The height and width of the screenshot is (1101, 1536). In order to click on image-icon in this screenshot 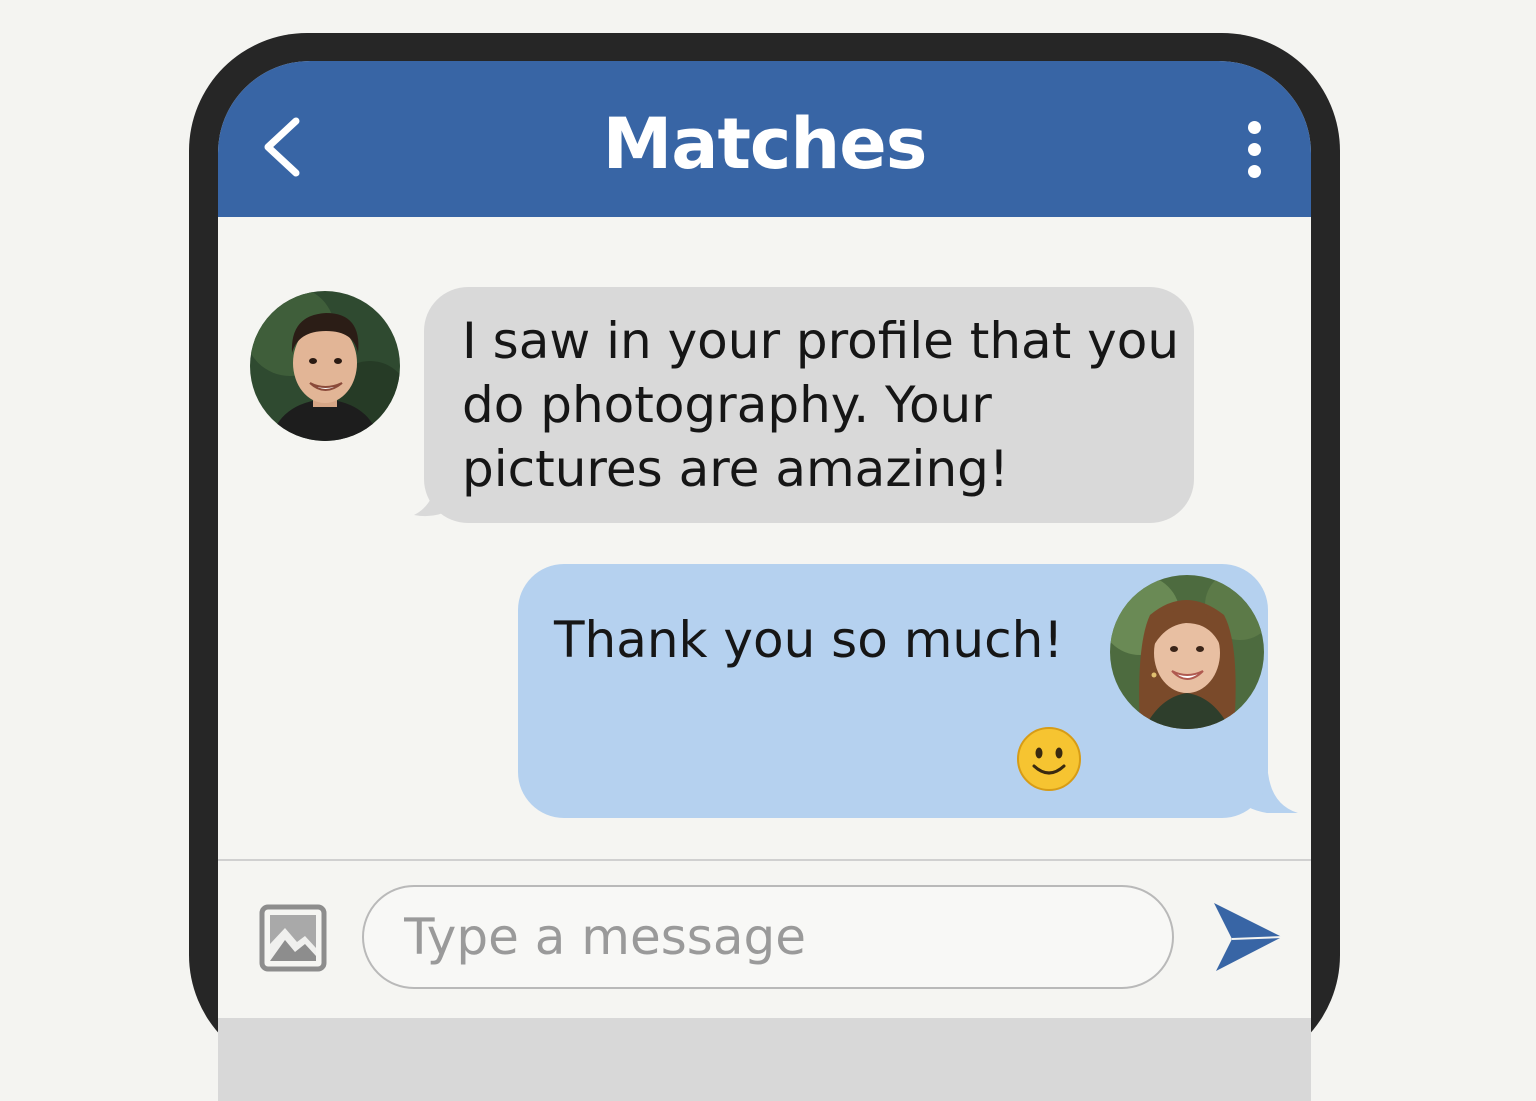, I will do `click(293, 938)`.